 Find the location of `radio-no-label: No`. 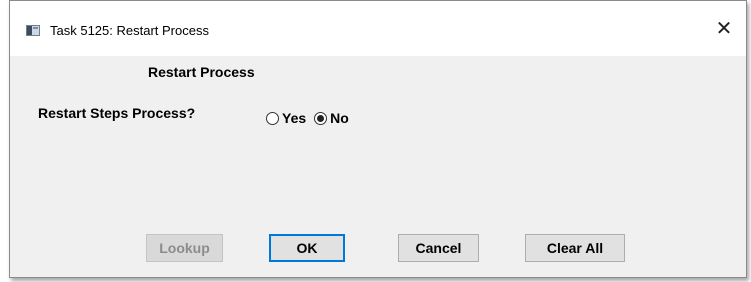

radio-no-label: No is located at coordinates (339, 118).